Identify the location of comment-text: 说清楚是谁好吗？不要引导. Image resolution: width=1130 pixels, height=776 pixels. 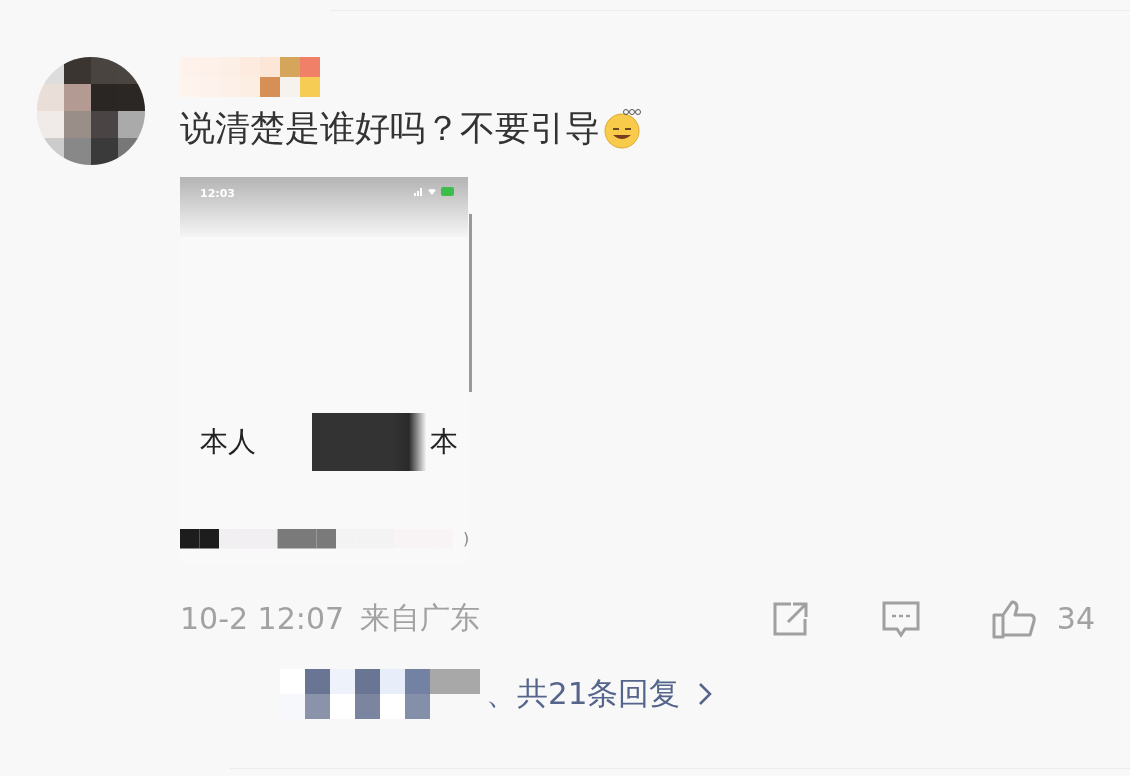
(390, 128).